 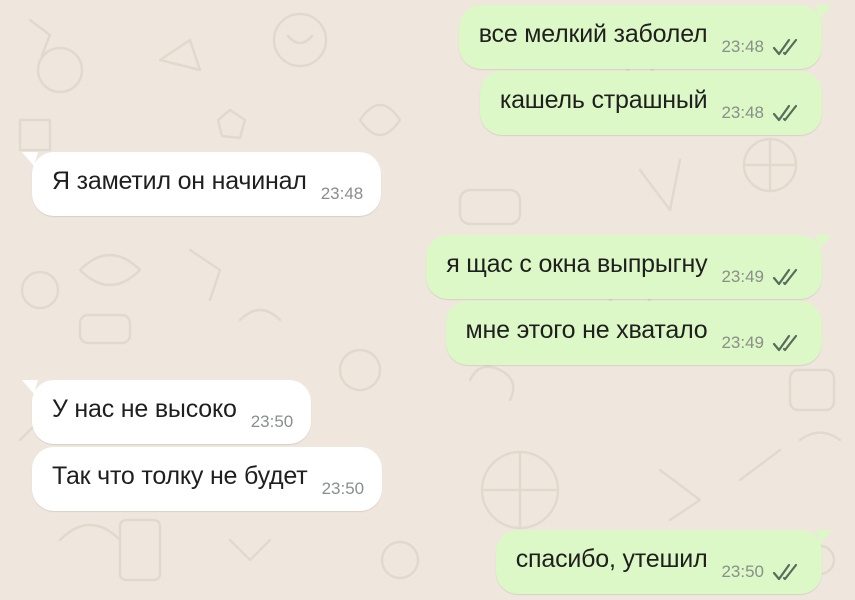 I want to click on outgoing-message: кашель страшный 23:48, so click(x=650, y=103).